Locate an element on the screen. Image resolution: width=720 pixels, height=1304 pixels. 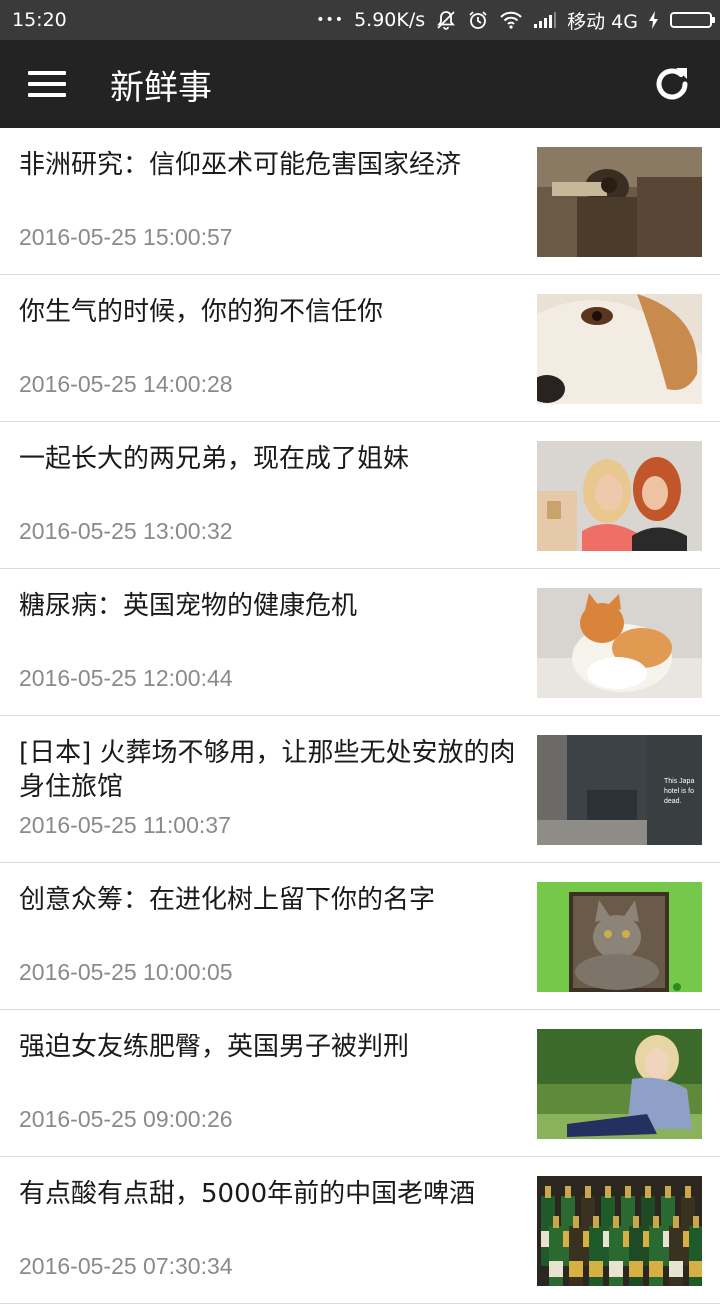
alarm-icon is located at coordinates (478, 20).